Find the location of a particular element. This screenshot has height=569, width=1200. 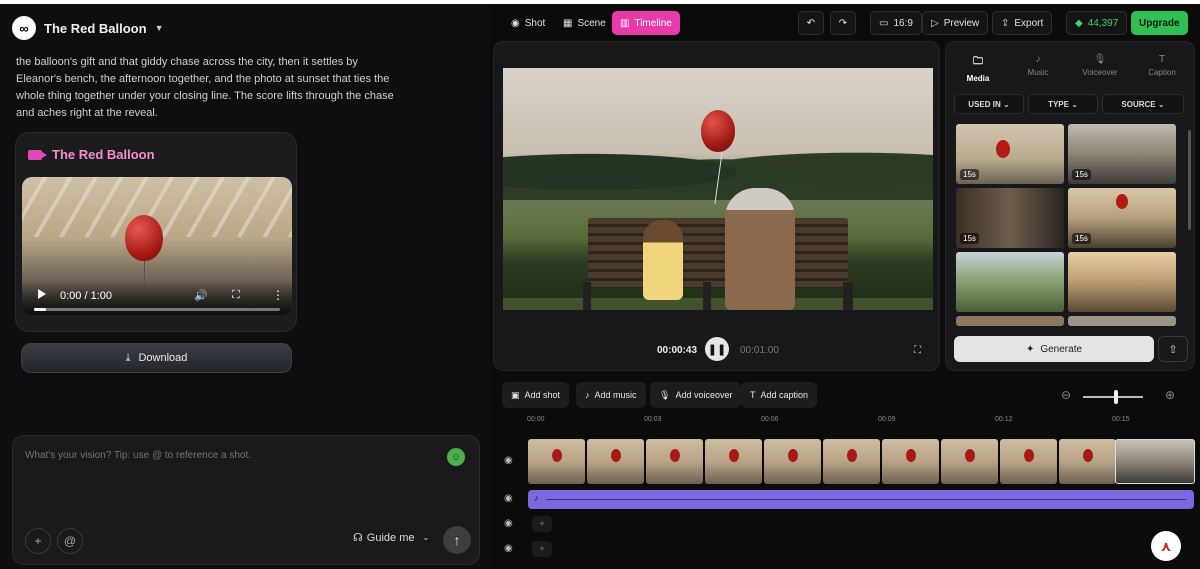

add-voiceover-button: 🎙 Add voiceover is located at coordinates (696, 395).